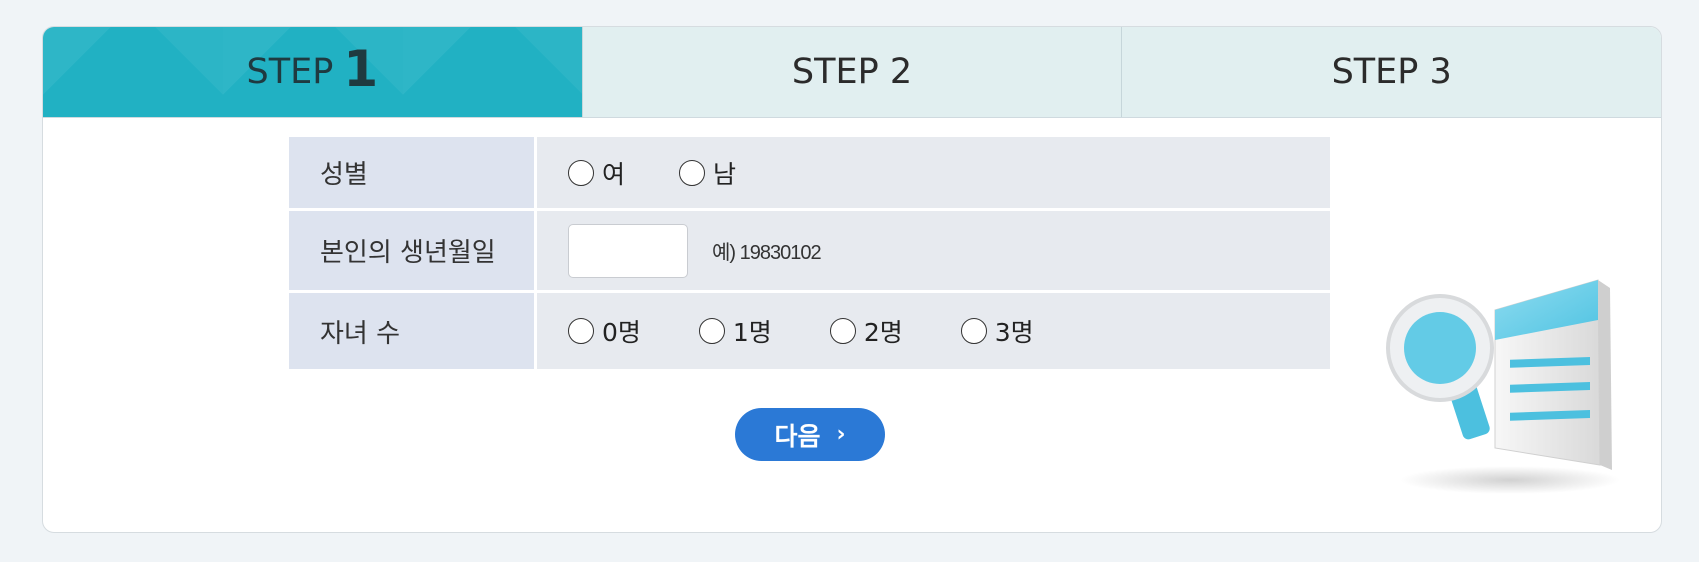 Image resolution: width=1699 pixels, height=562 pixels. I want to click on gender-label: 성별, so click(413, 172).